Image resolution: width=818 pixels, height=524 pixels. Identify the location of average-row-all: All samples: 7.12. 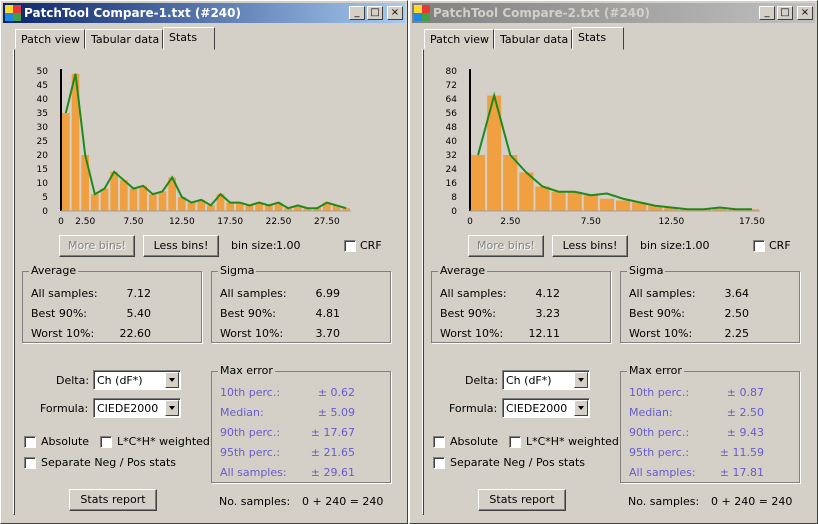
(91, 293).